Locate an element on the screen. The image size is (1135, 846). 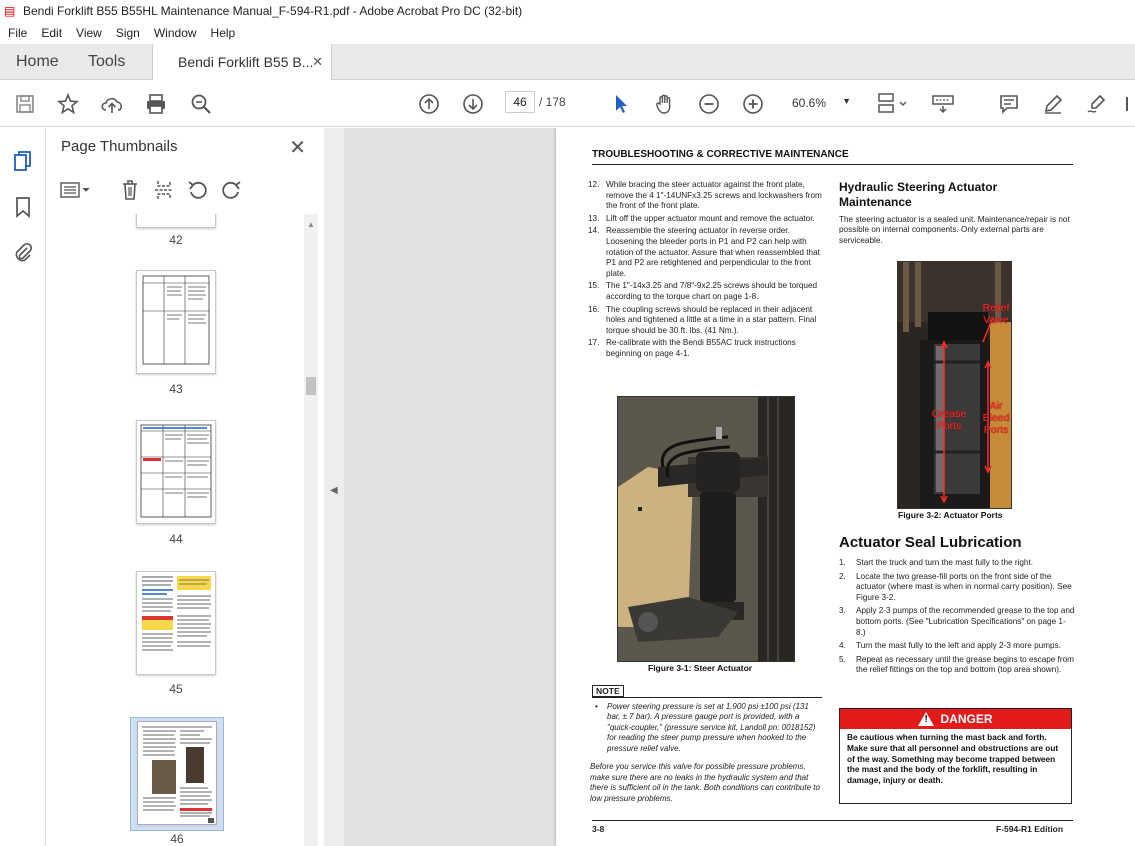
warning-triangle-icon: ! is located at coordinates (926, 719).